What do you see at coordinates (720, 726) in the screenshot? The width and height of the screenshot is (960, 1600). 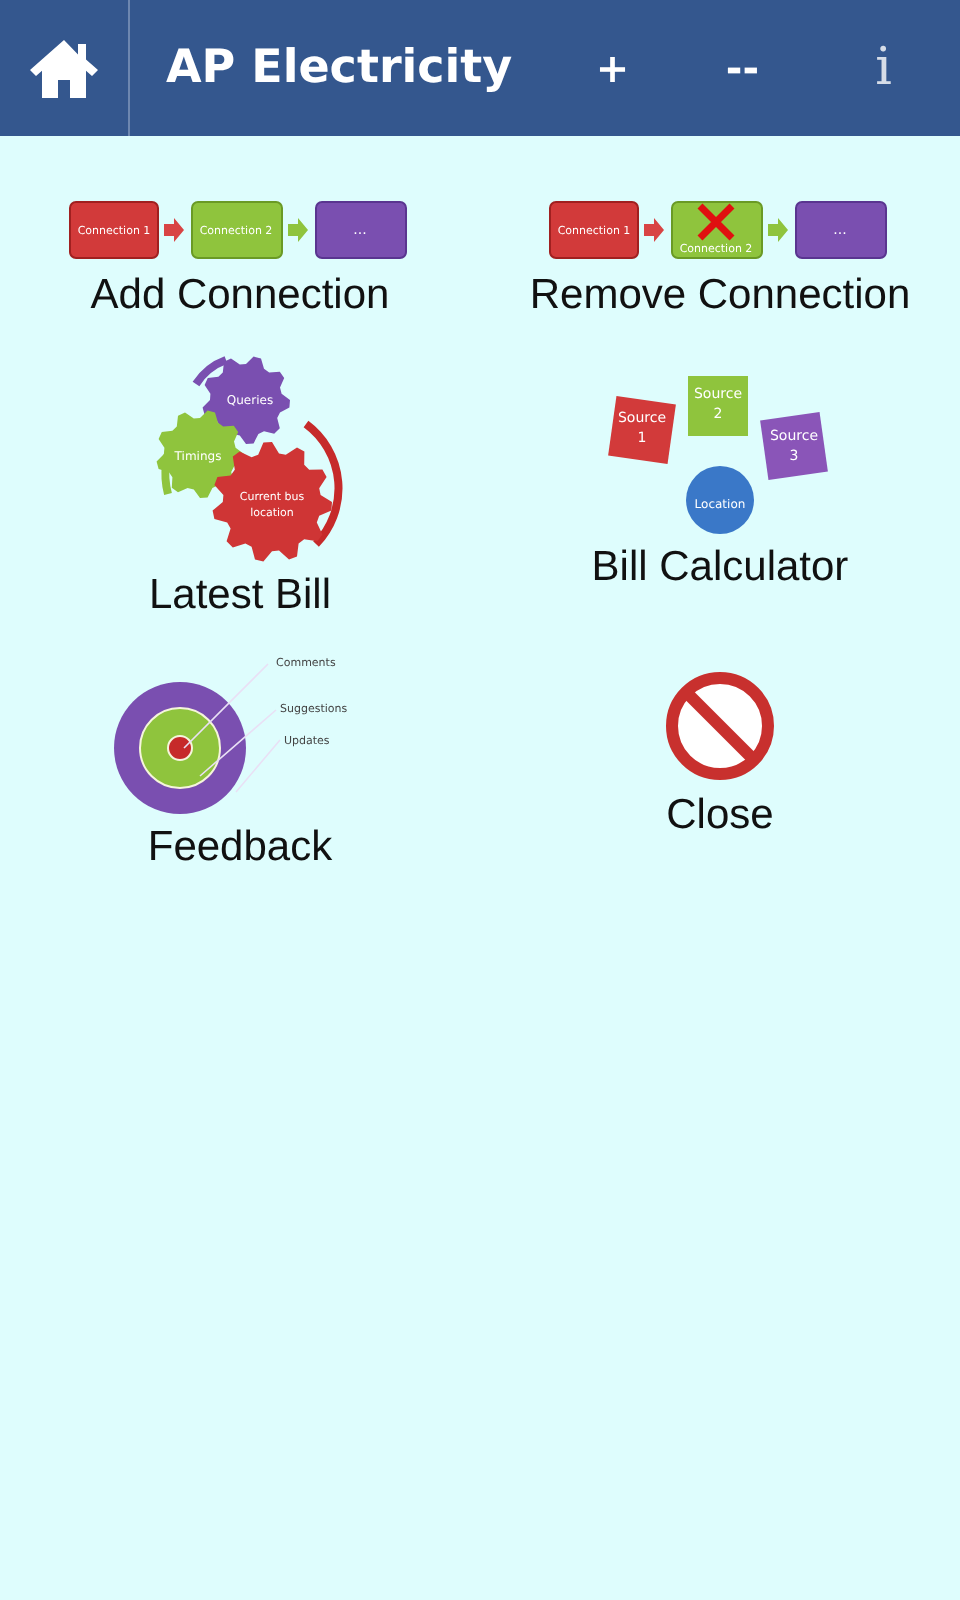 I see `prohibited-icon` at bounding box center [720, 726].